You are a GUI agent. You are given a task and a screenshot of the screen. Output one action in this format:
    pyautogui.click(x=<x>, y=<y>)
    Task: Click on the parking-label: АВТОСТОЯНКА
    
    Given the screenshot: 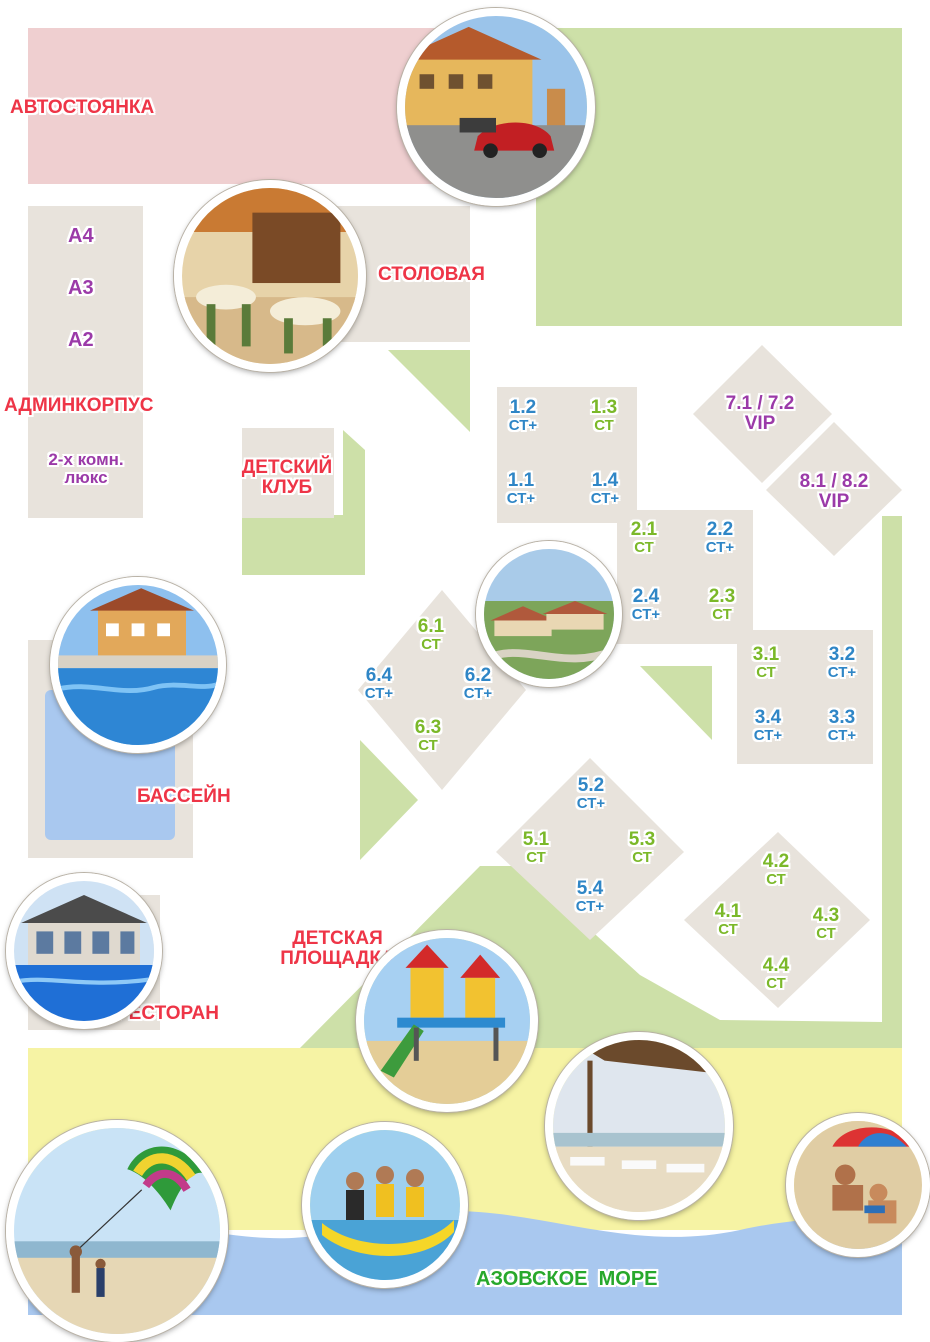 What is the action you would take?
    pyautogui.click(x=82, y=107)
    